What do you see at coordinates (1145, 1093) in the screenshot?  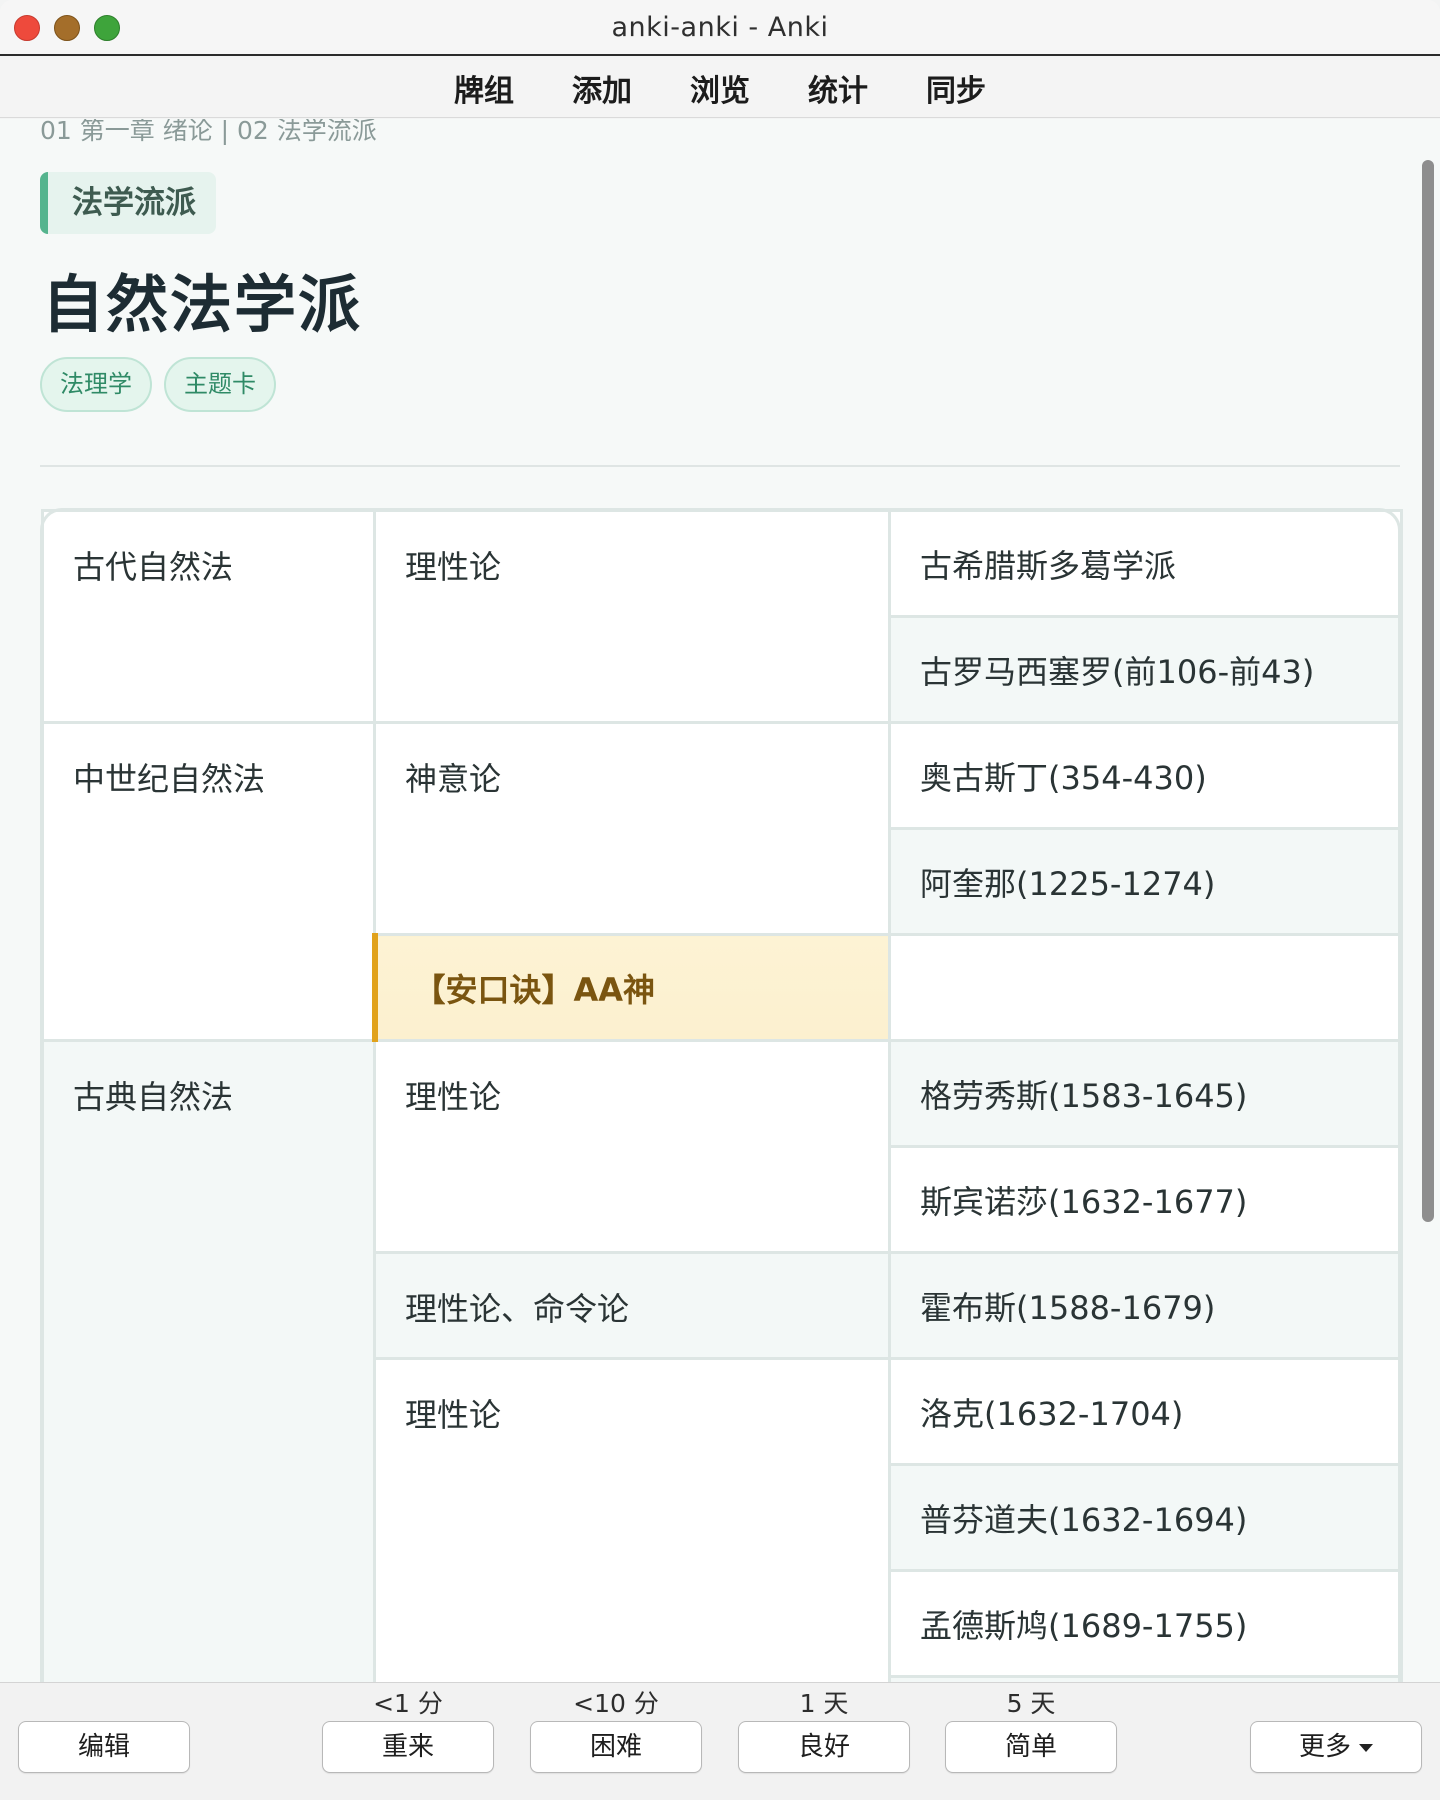 I see `person-cell: 格劳秀斯(1583-1645)` at bounding box center [1145, 1093].